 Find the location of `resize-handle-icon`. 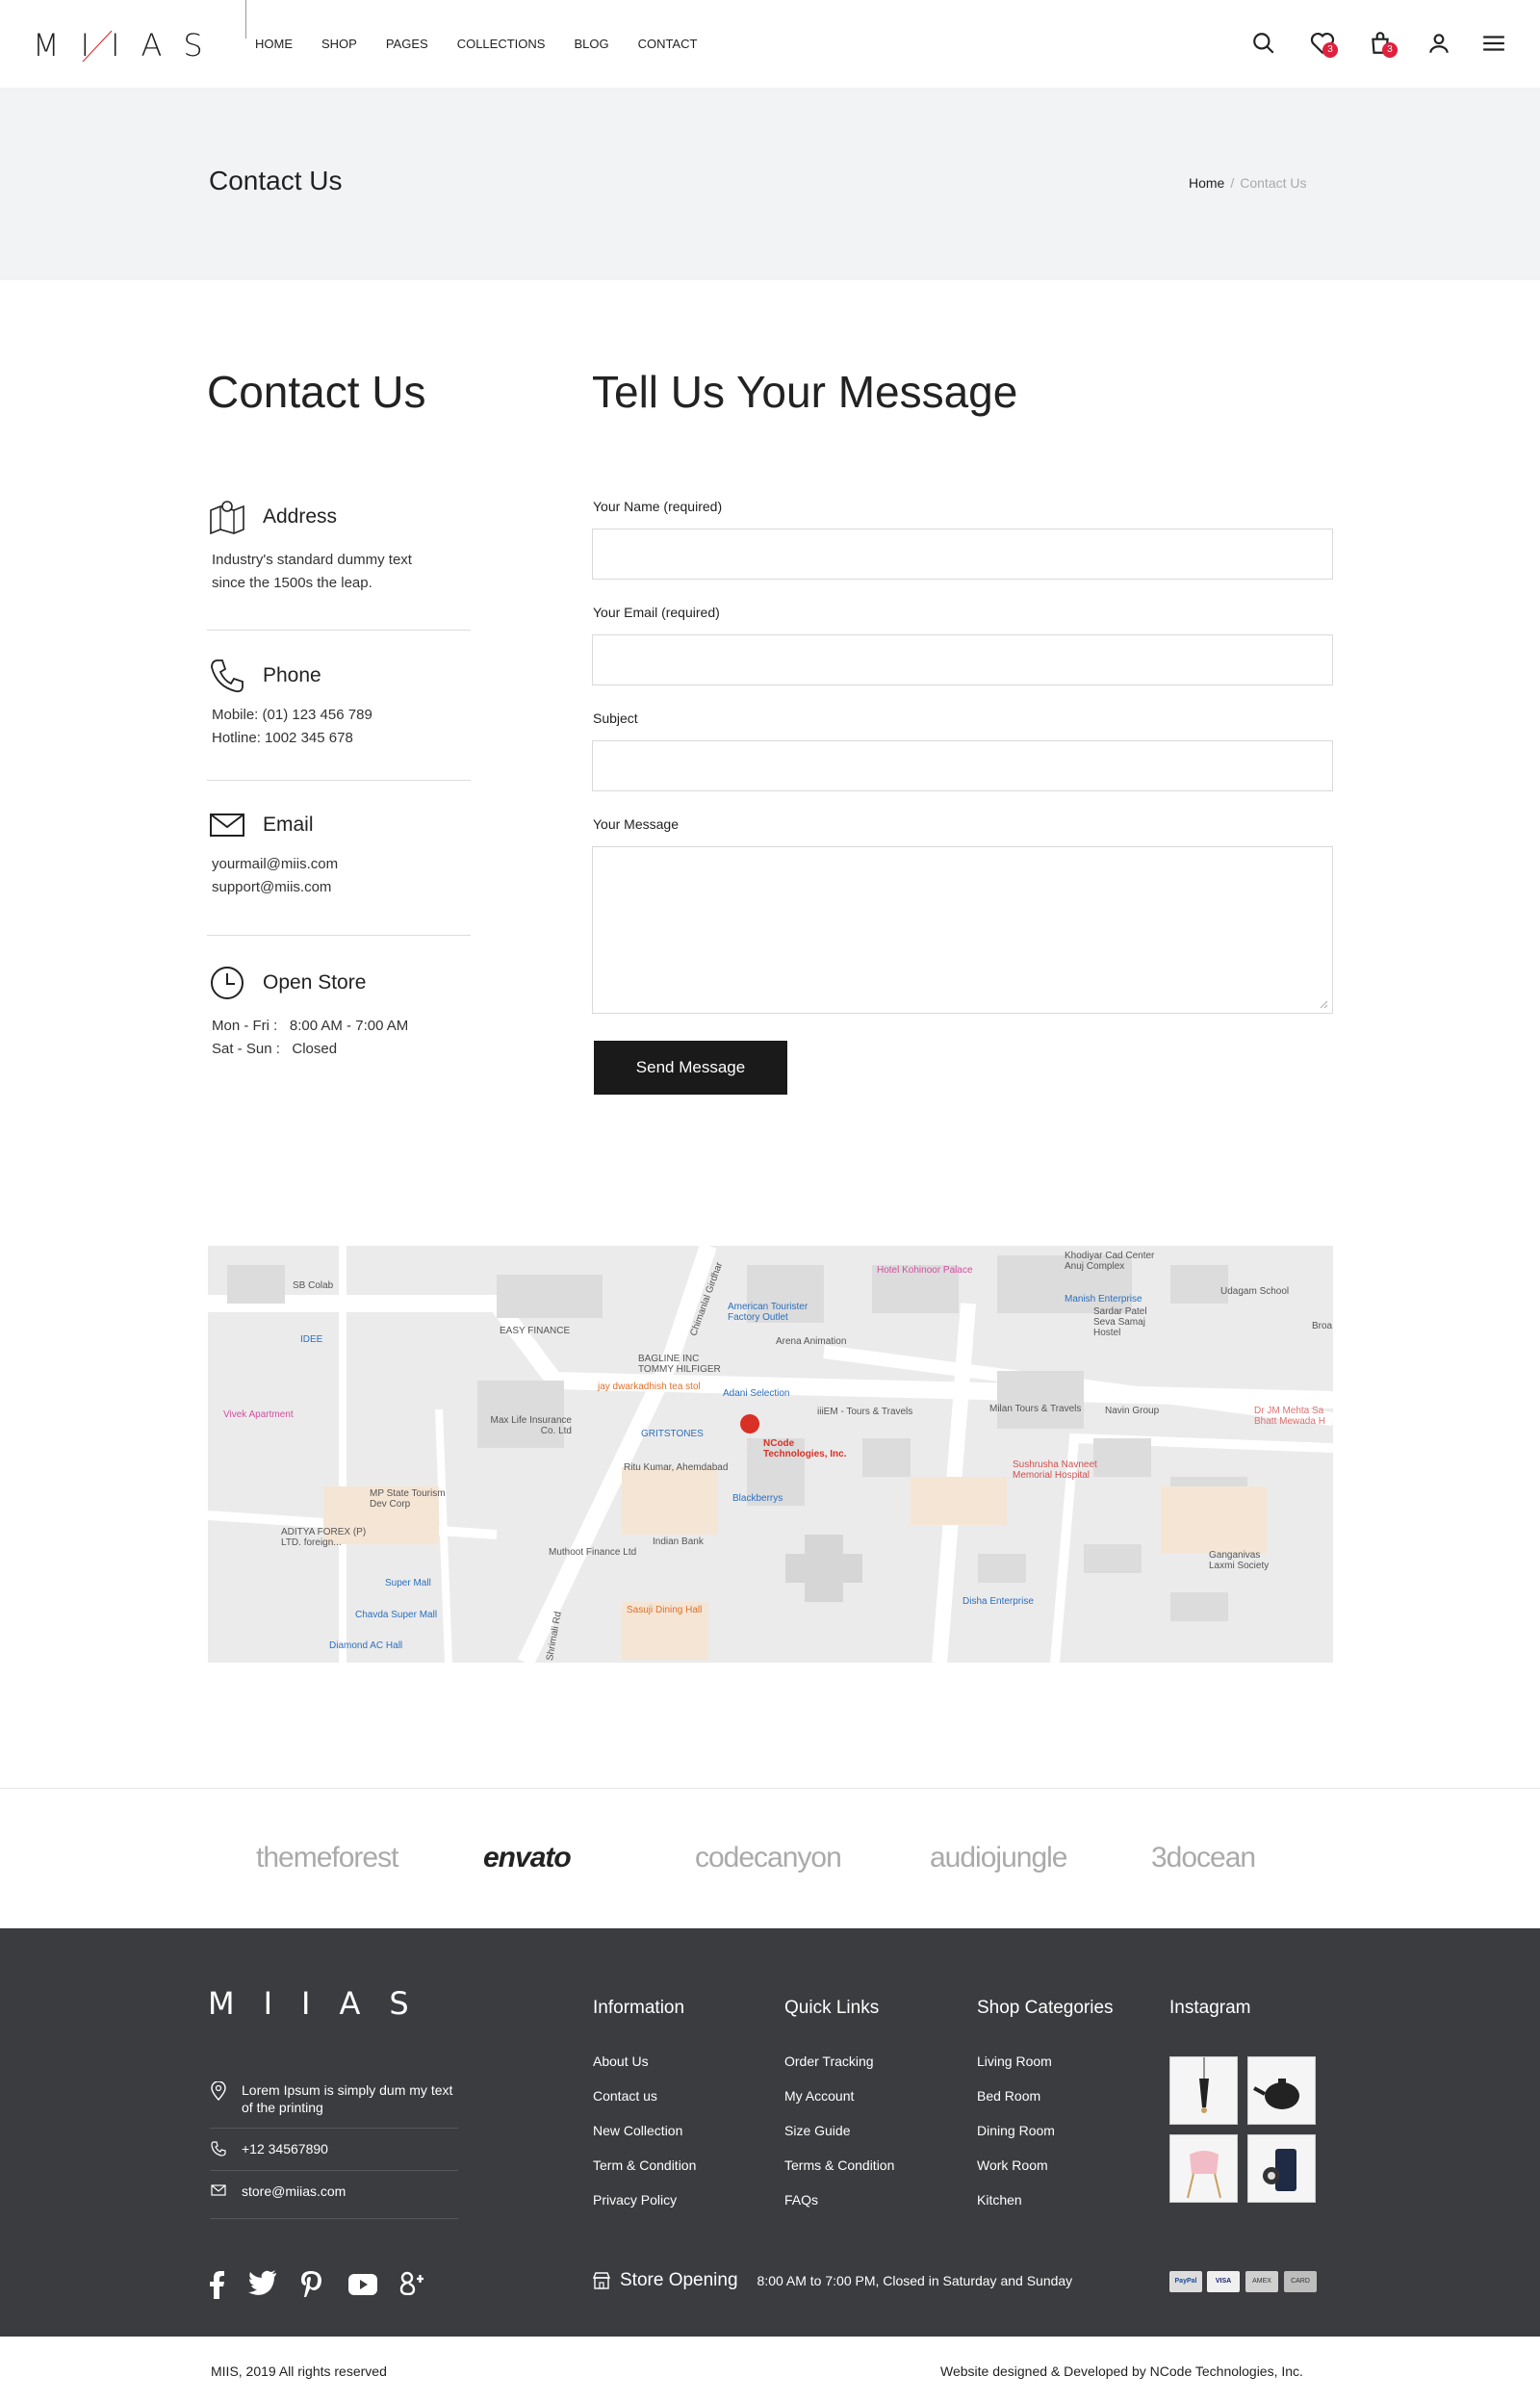

resize-handle-icon is located at coordinates (1323, 1004).